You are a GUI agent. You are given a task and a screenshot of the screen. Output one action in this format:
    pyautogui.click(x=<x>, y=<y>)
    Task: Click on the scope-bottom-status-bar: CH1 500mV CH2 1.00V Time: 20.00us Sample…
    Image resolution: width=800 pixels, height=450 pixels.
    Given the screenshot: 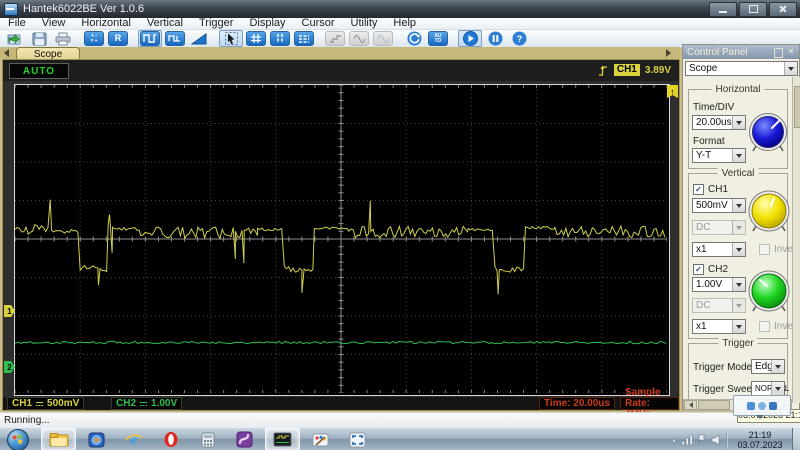 What is the action you would take?
    pyautogui.click(x=341, y=403)
    